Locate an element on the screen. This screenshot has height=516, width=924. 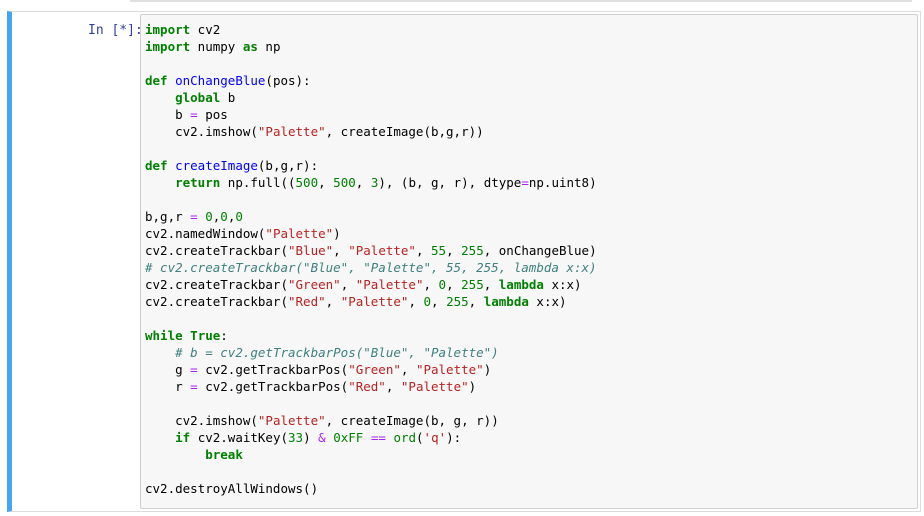
code-line: def createImage(b,g,r): is located at coordinates (371, 165).